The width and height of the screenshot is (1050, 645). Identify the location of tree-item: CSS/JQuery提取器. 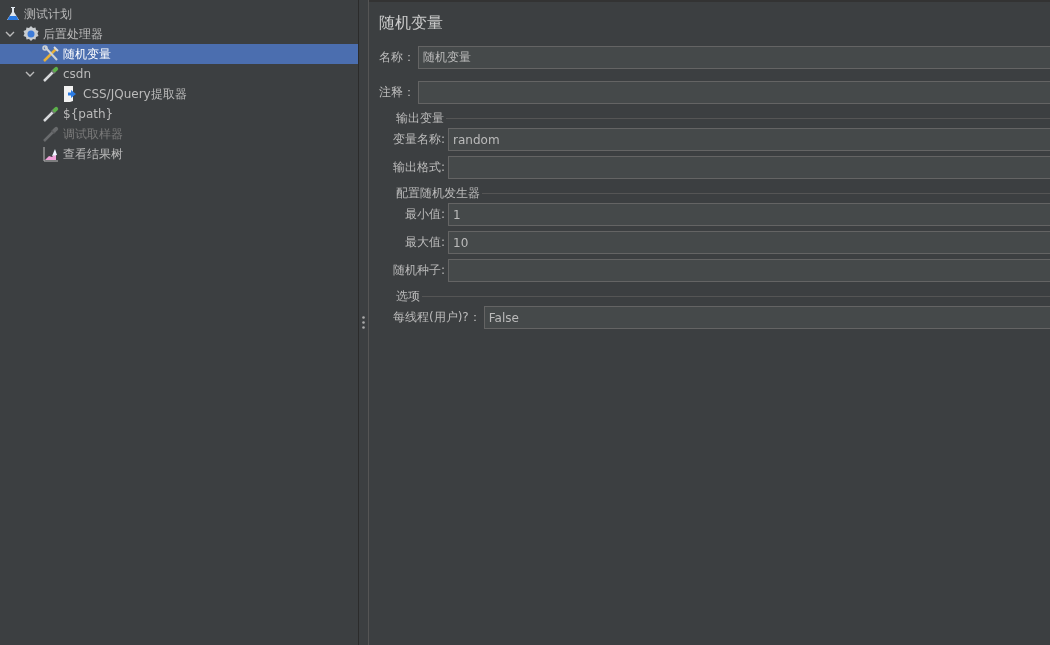
(135, 94).